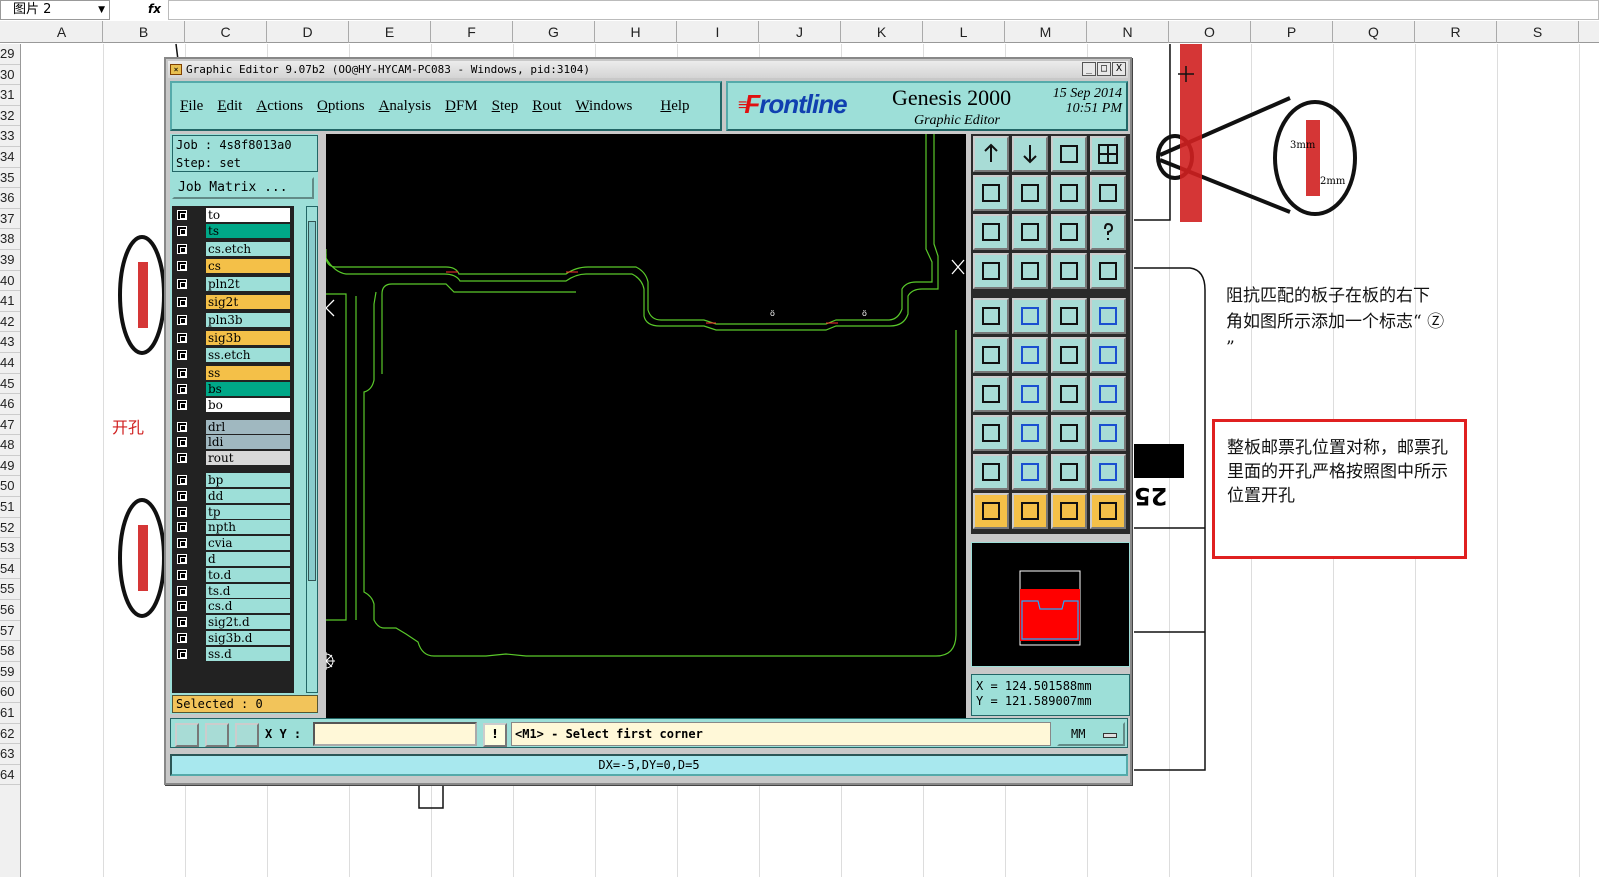 The image size is (1599, 877). I want to click on formula-bar, so click(883, 10).